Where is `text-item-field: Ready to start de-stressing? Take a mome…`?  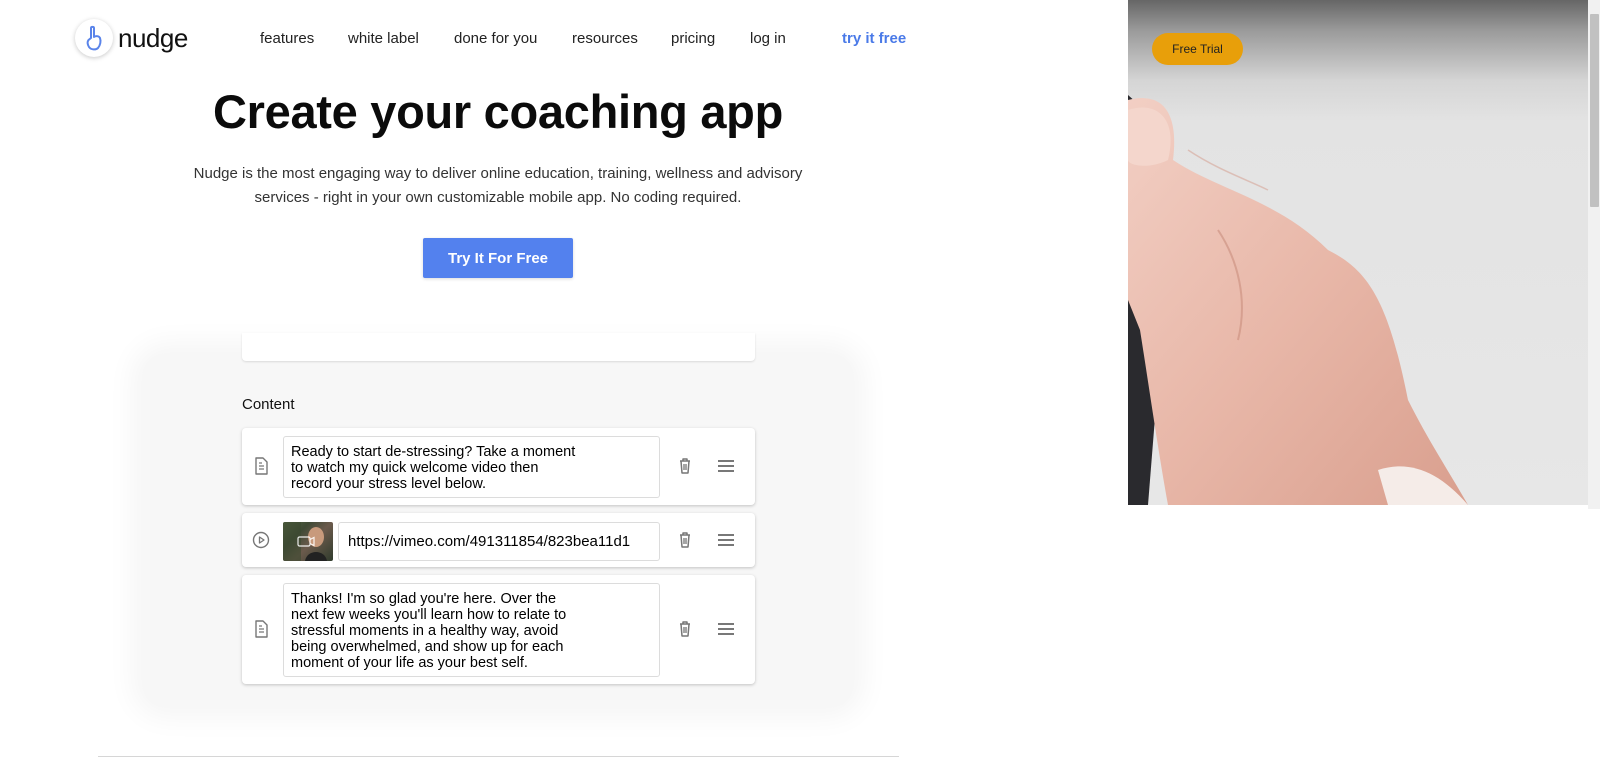
text-item-field: Ready to start de-stressing? Take a mome… is located at coordinates (471, 467).